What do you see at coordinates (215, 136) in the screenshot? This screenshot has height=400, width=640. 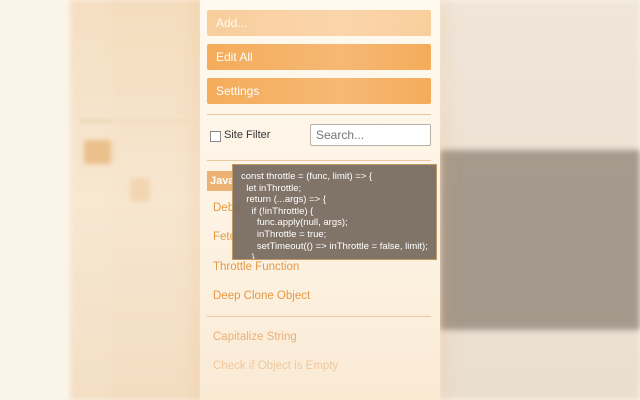 I see `site-filter-checkbox` at bounding box center [215, 136].